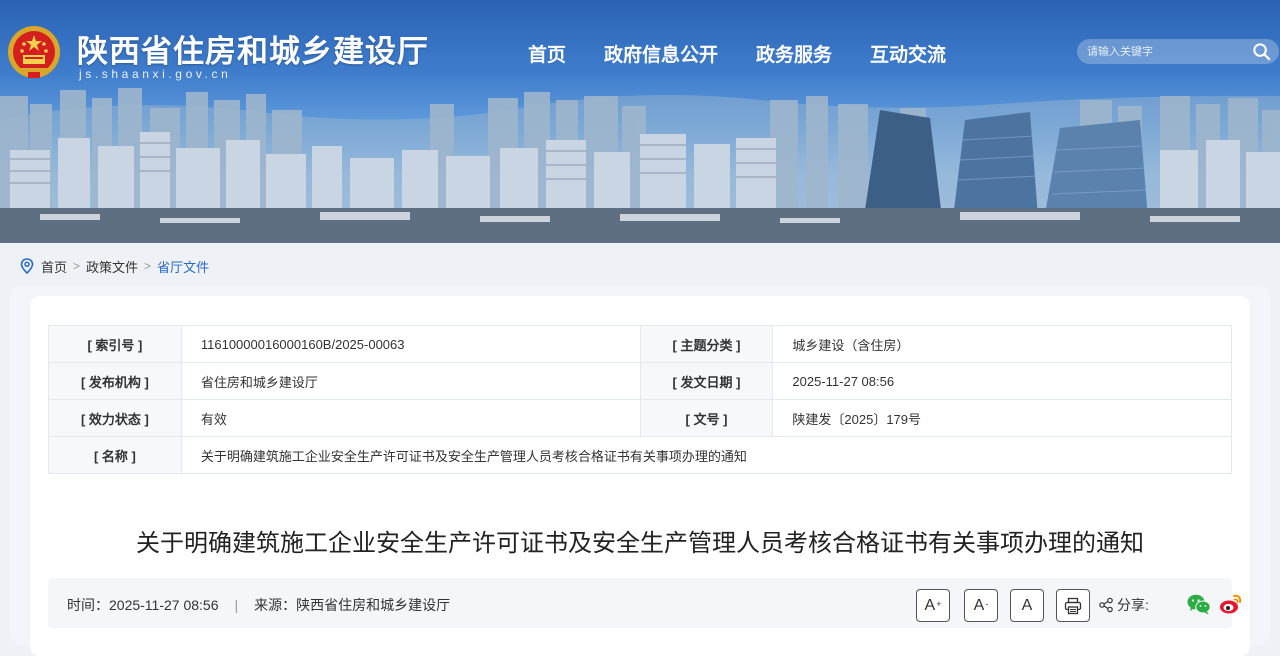 The image size is (1280, 656). I want to click on wechat-icon, so click(1199, 604).